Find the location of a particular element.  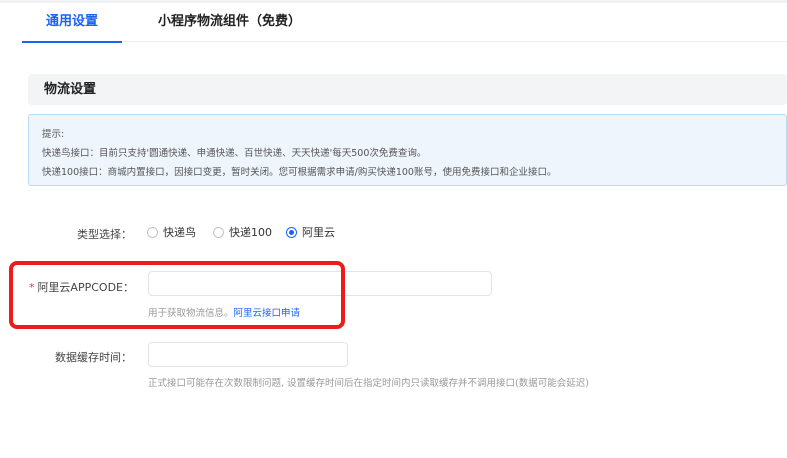

section-title: 物流设置 is located at coordinates (70, 89).